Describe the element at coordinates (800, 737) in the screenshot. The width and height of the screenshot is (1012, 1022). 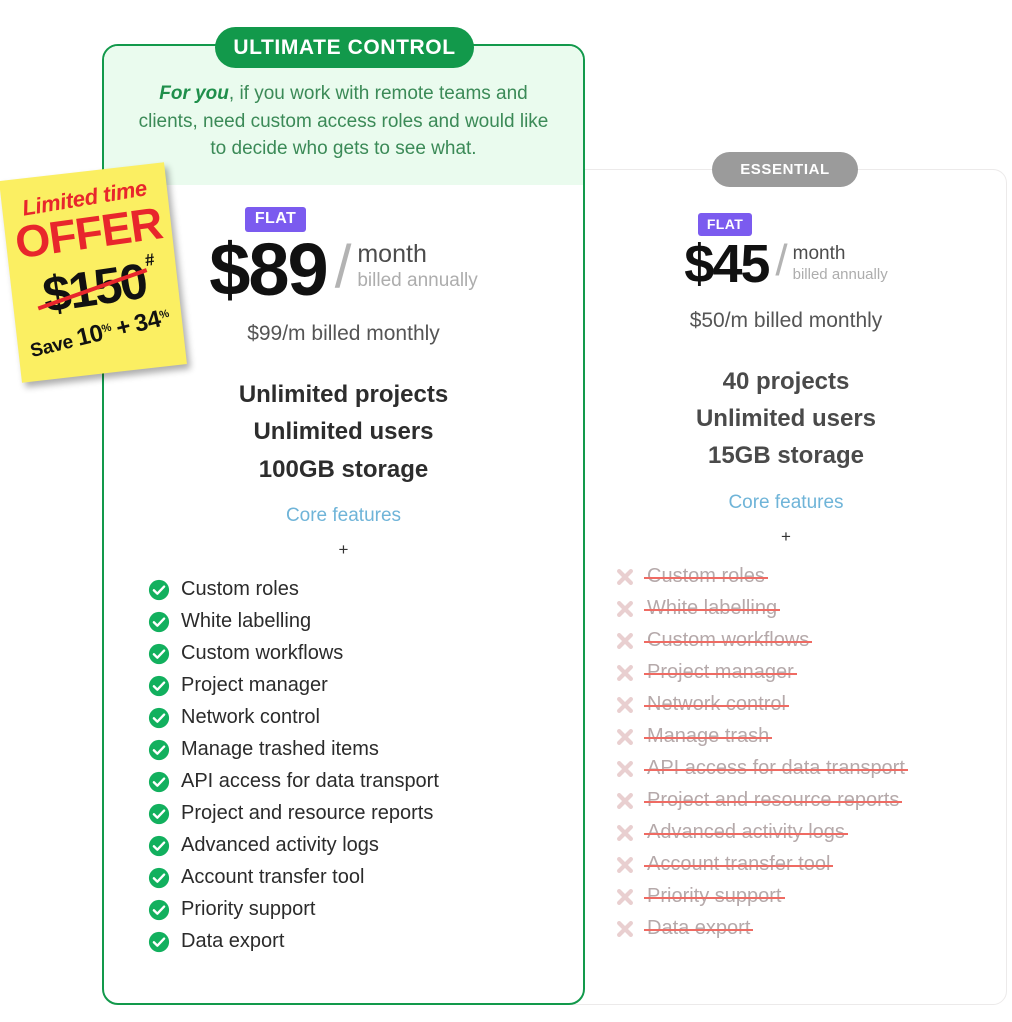
I see `feature-item: Manage trash` at that location.